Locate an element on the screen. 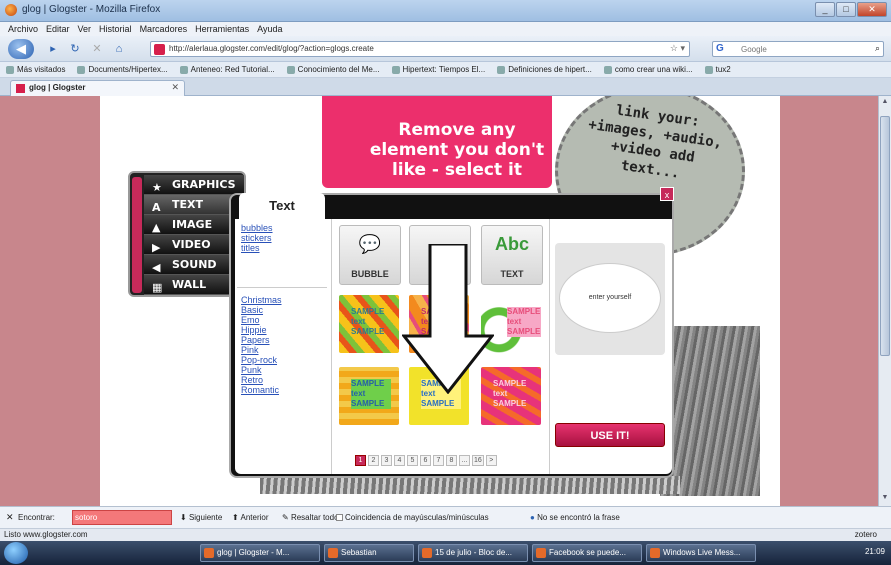  tab-bar: glog | Glogster ✕ is located at coordinates (445, 87).